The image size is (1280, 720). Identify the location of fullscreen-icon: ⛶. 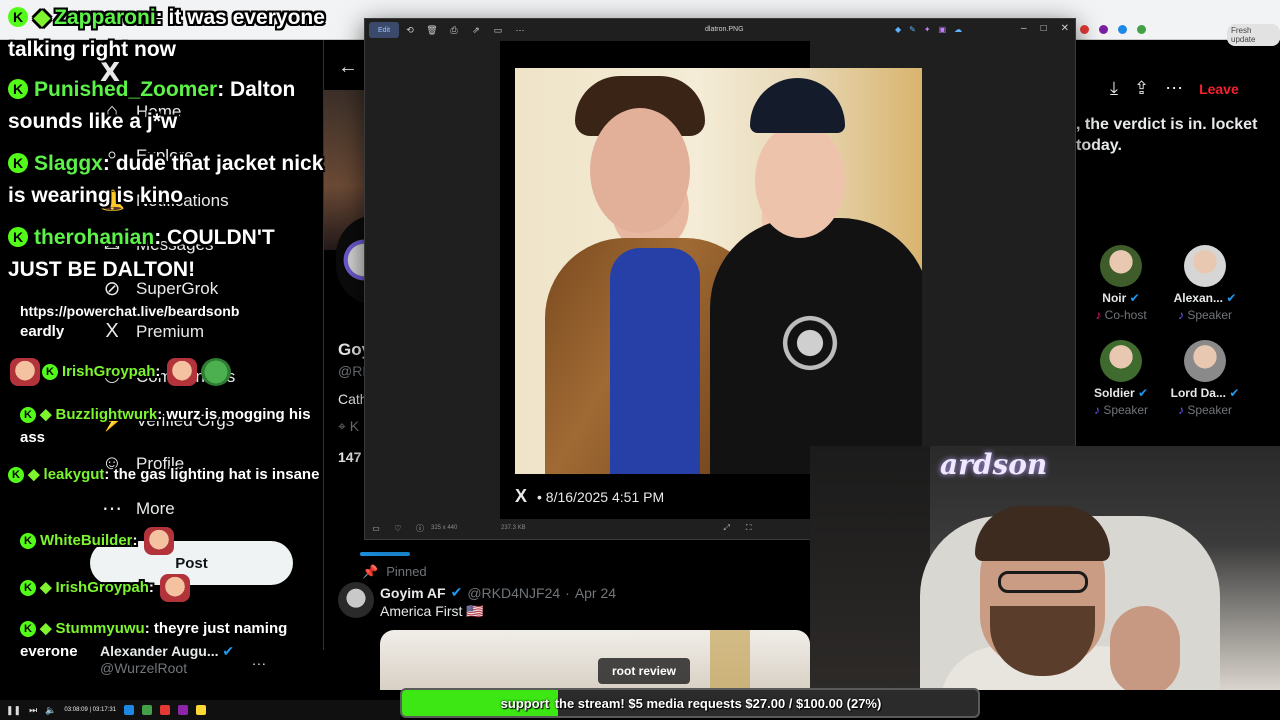
(749, 528).